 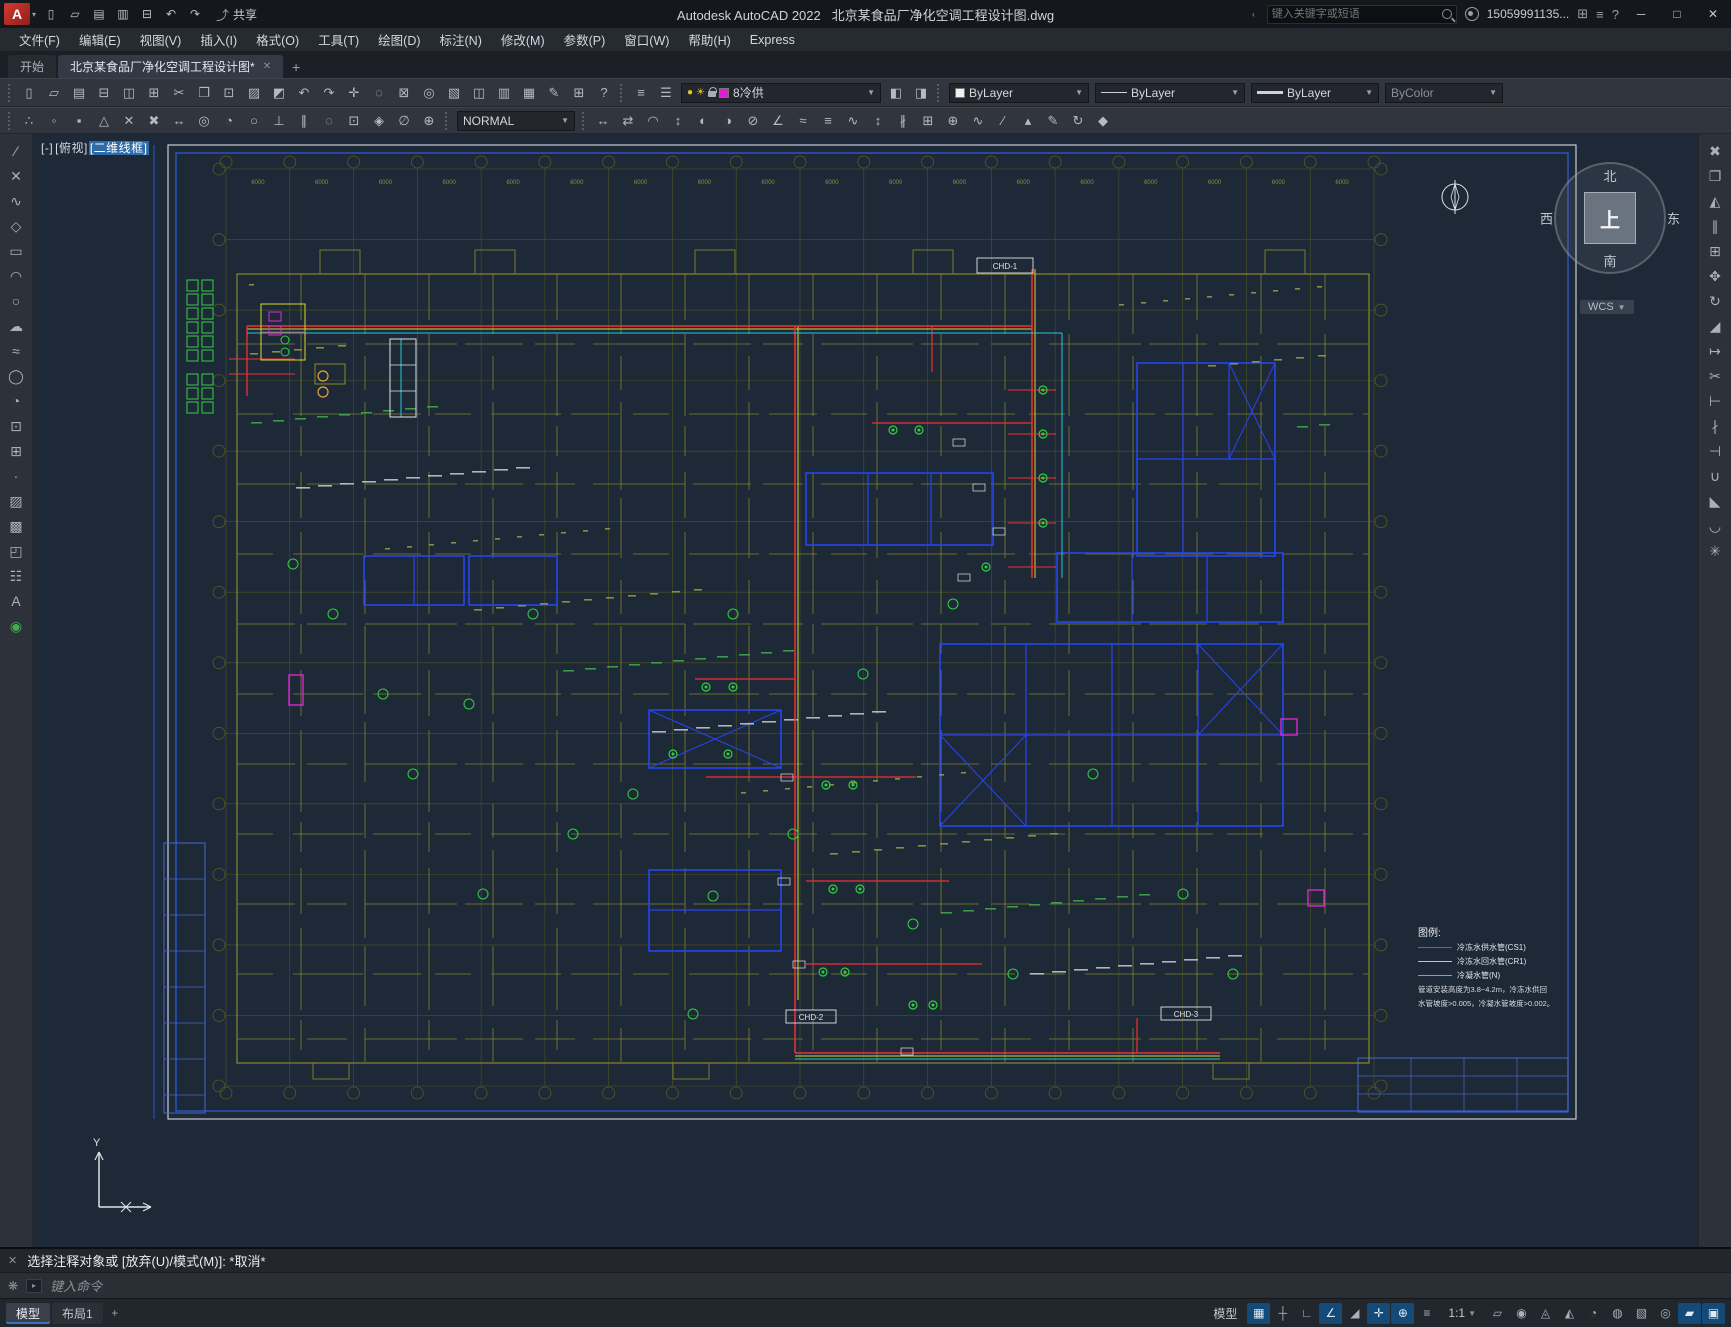 What do you see at coordinates (1715, 251) in the screenshot?
I see `array-icon: ⊞` at bounding box center [1715, 251].